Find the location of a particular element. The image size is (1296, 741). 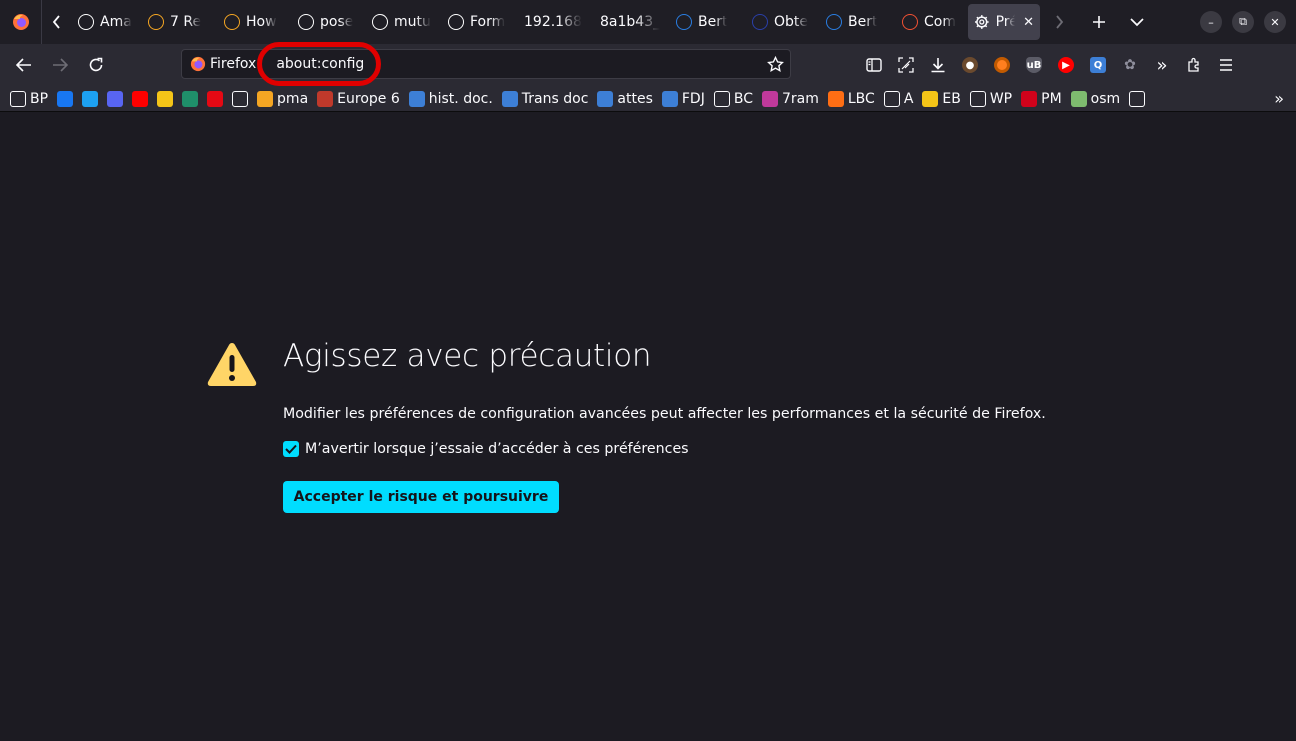

youtube-extension-button: ▶ is located at coordinates (1066, 65).